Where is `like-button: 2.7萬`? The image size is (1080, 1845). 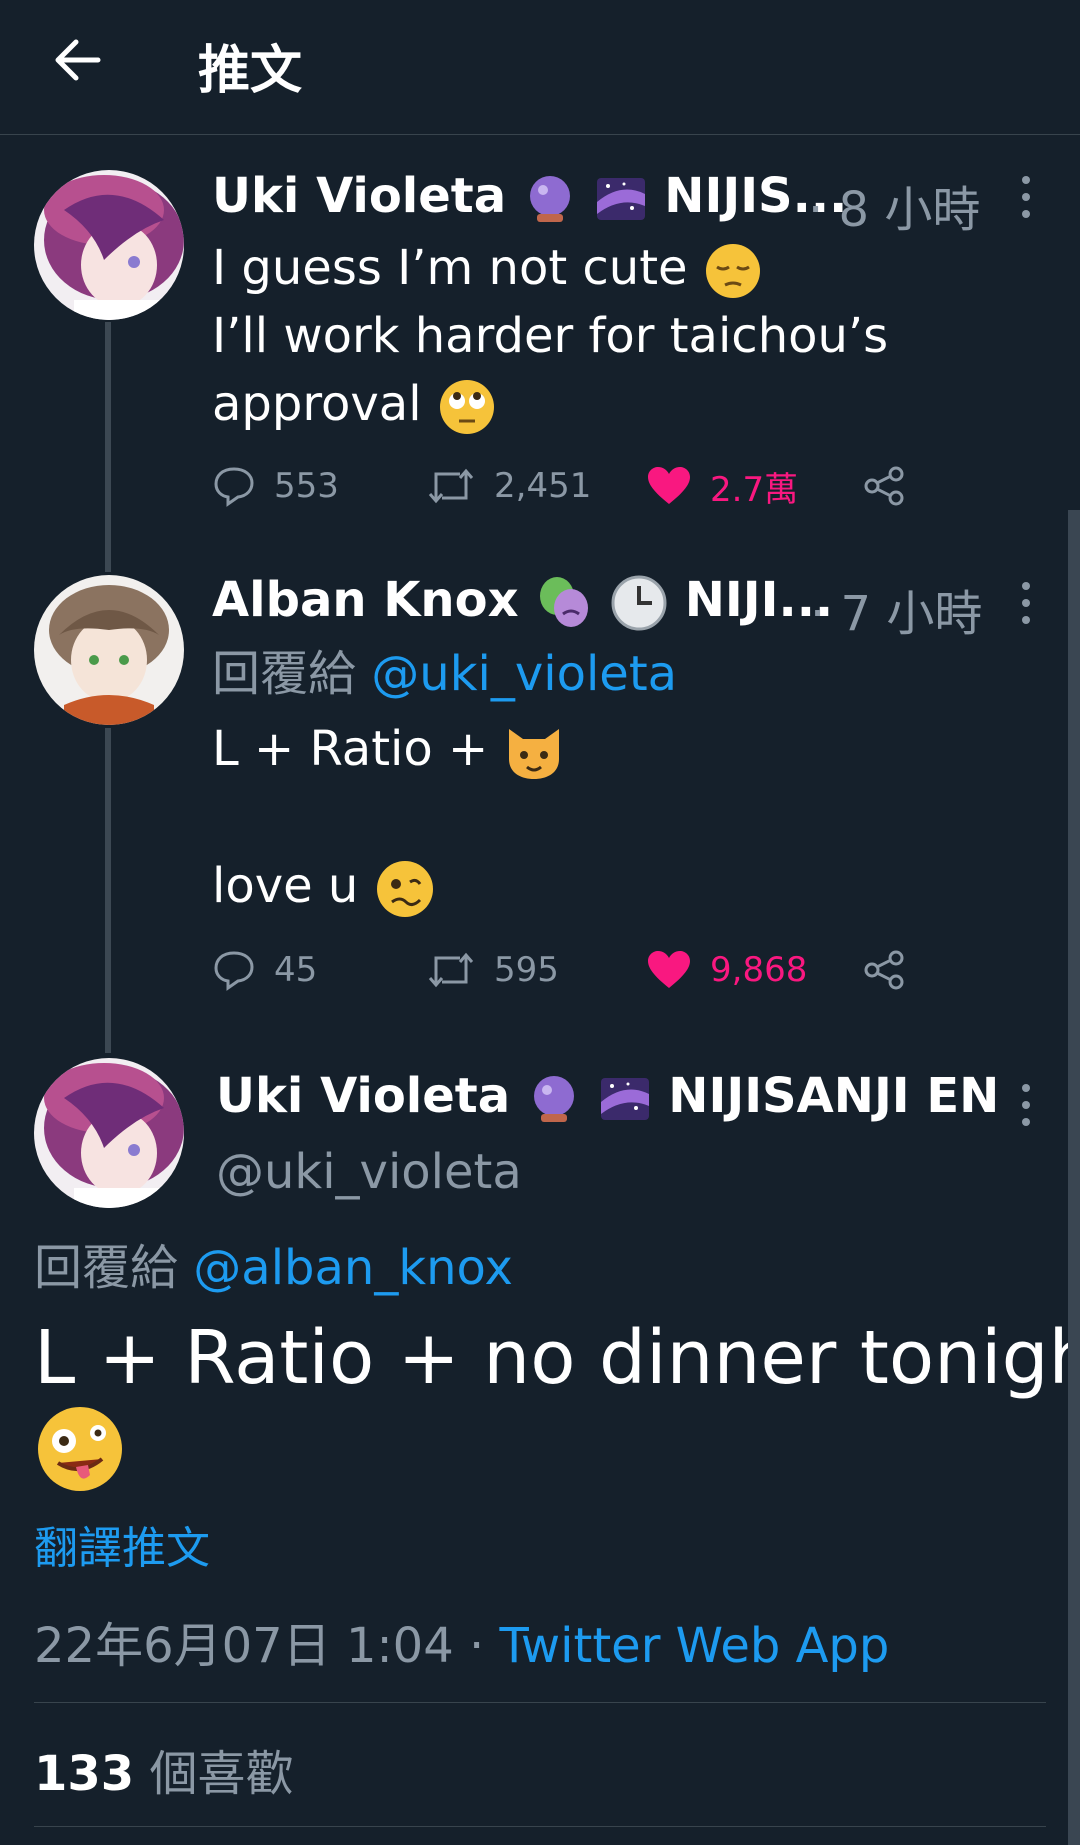
like-button: 2.7萬 is located at coordinates (722, 486).